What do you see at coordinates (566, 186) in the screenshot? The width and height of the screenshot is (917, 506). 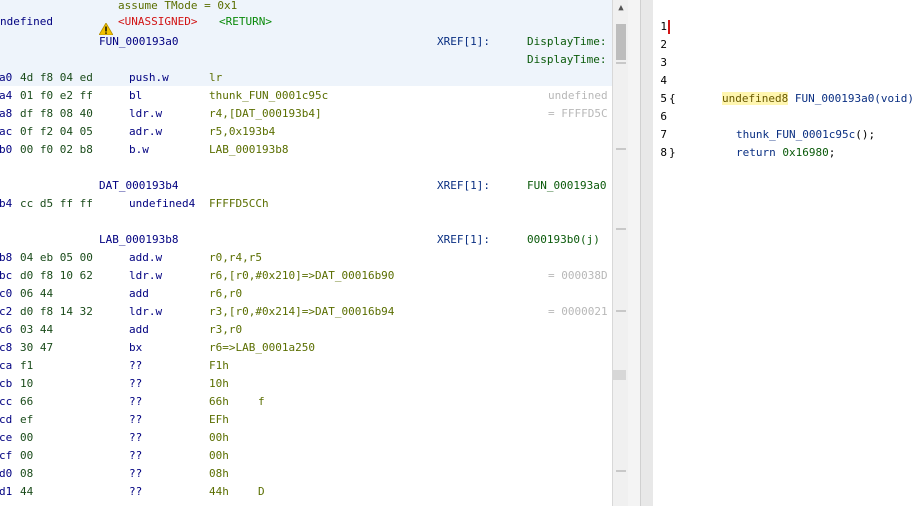 I see `xref-value: FUN_000193a0` at bounding box center [566, 186].